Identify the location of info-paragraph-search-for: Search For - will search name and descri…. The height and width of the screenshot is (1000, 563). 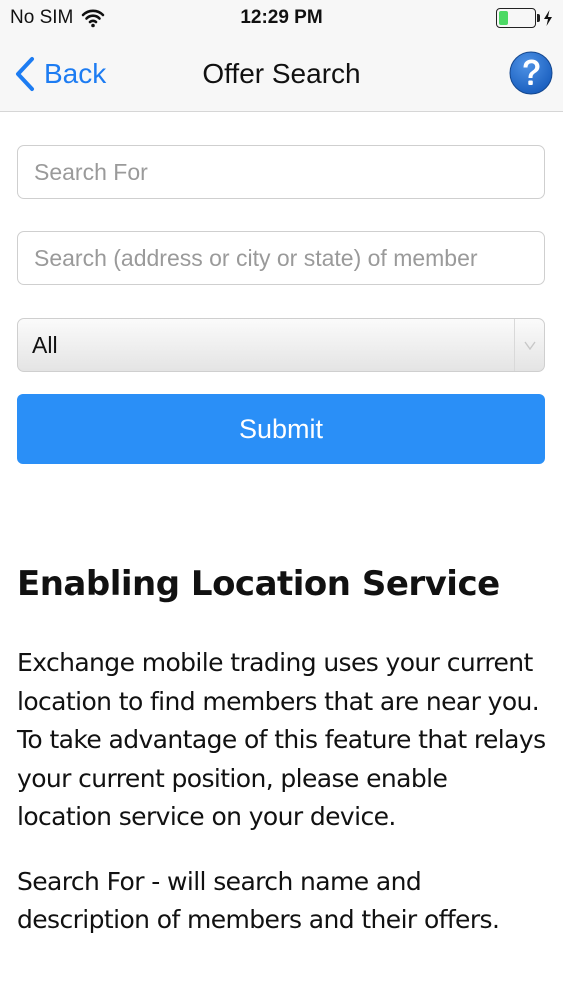
(258, 900).